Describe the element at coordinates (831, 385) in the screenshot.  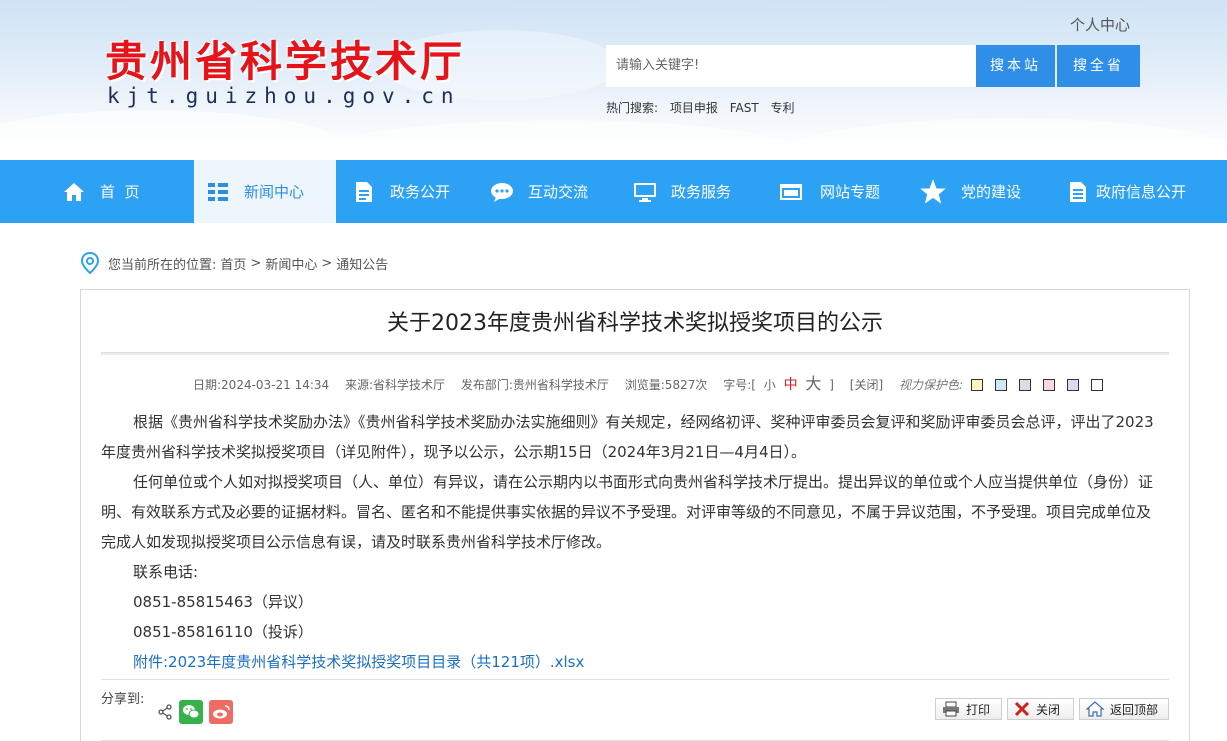
I see `font-size-bracket: ]` at that location.